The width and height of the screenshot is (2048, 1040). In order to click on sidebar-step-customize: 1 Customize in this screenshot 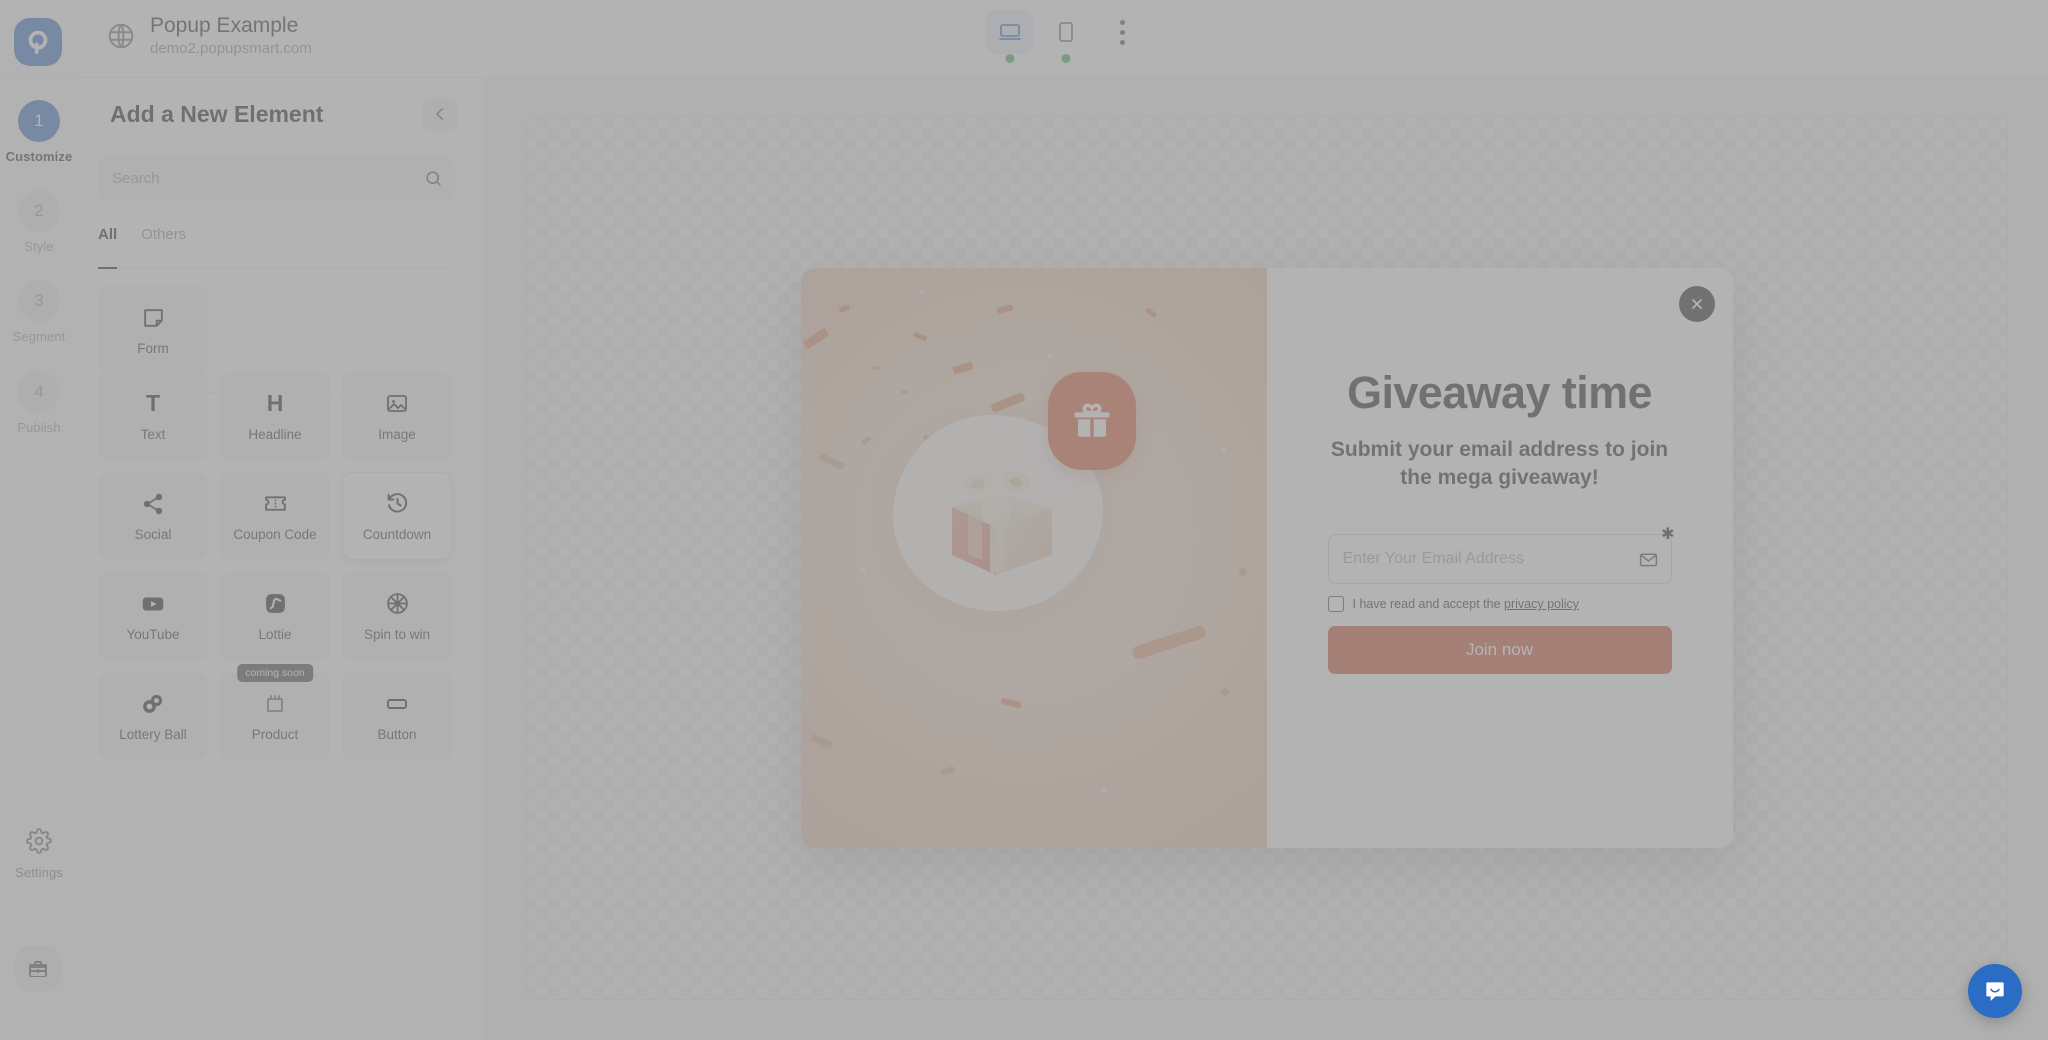, I will do `click(39, 132)`.